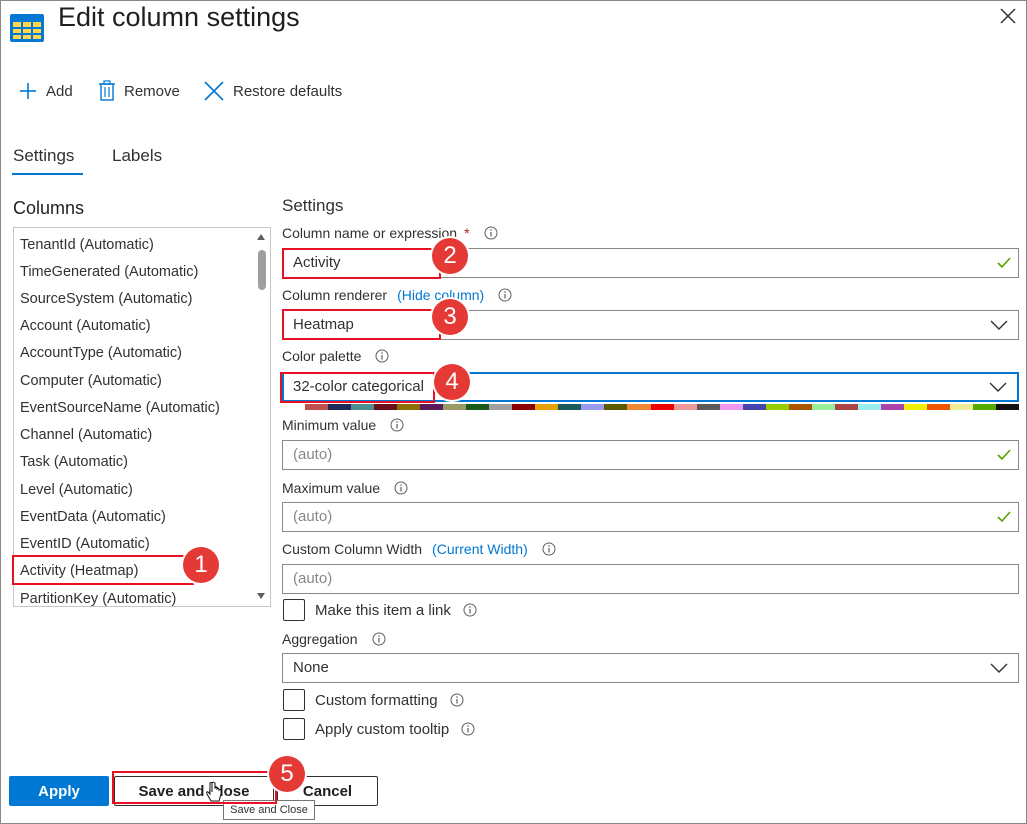 This screenshot has height=824, width=1027. What do you see at coordinates (287, 774) in the screenshot?
I see `annotation-badge-5: 5` at bounding box center [287, 774].